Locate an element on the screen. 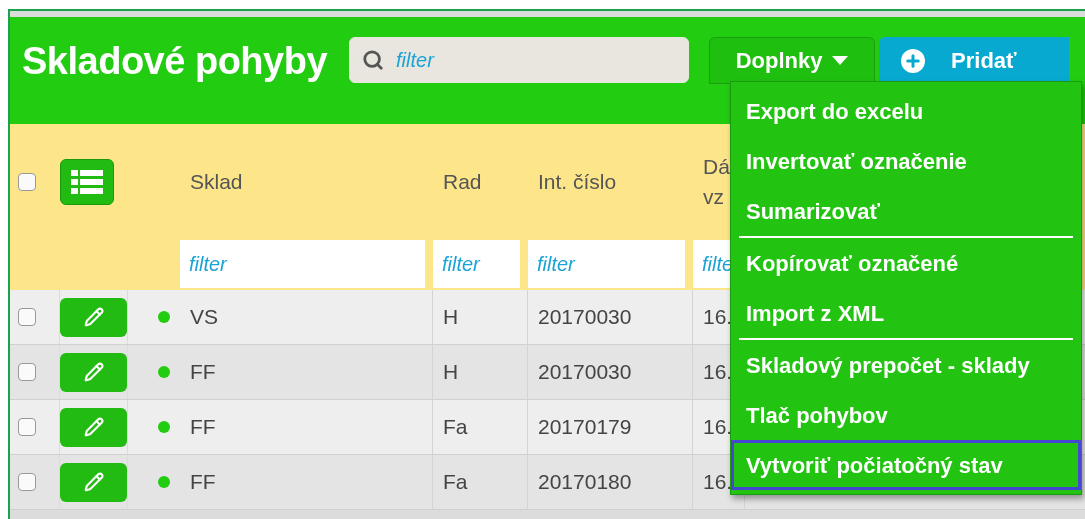 The height and width of the screenshot is (519, 1085). list-icon is located at coordinates (87, 182).